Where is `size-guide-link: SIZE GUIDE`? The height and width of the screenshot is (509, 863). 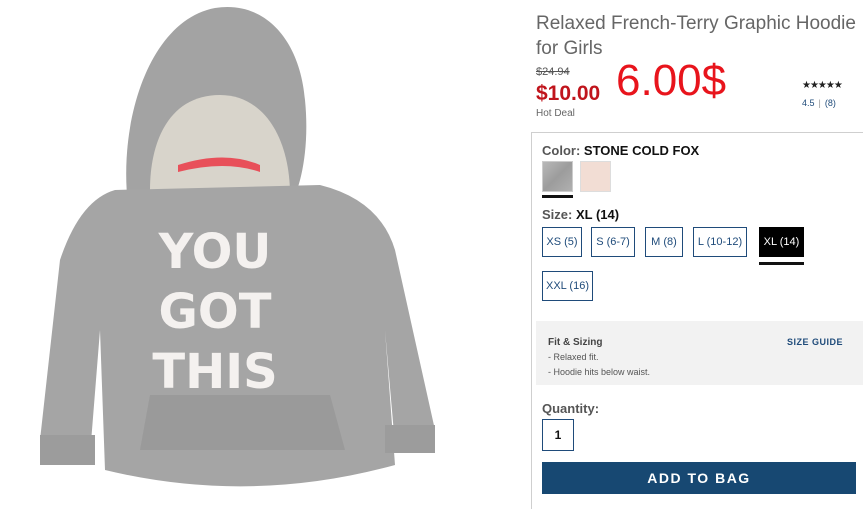 size-guide-link: SIZE GUIDE is located at coordinates (815, 342).